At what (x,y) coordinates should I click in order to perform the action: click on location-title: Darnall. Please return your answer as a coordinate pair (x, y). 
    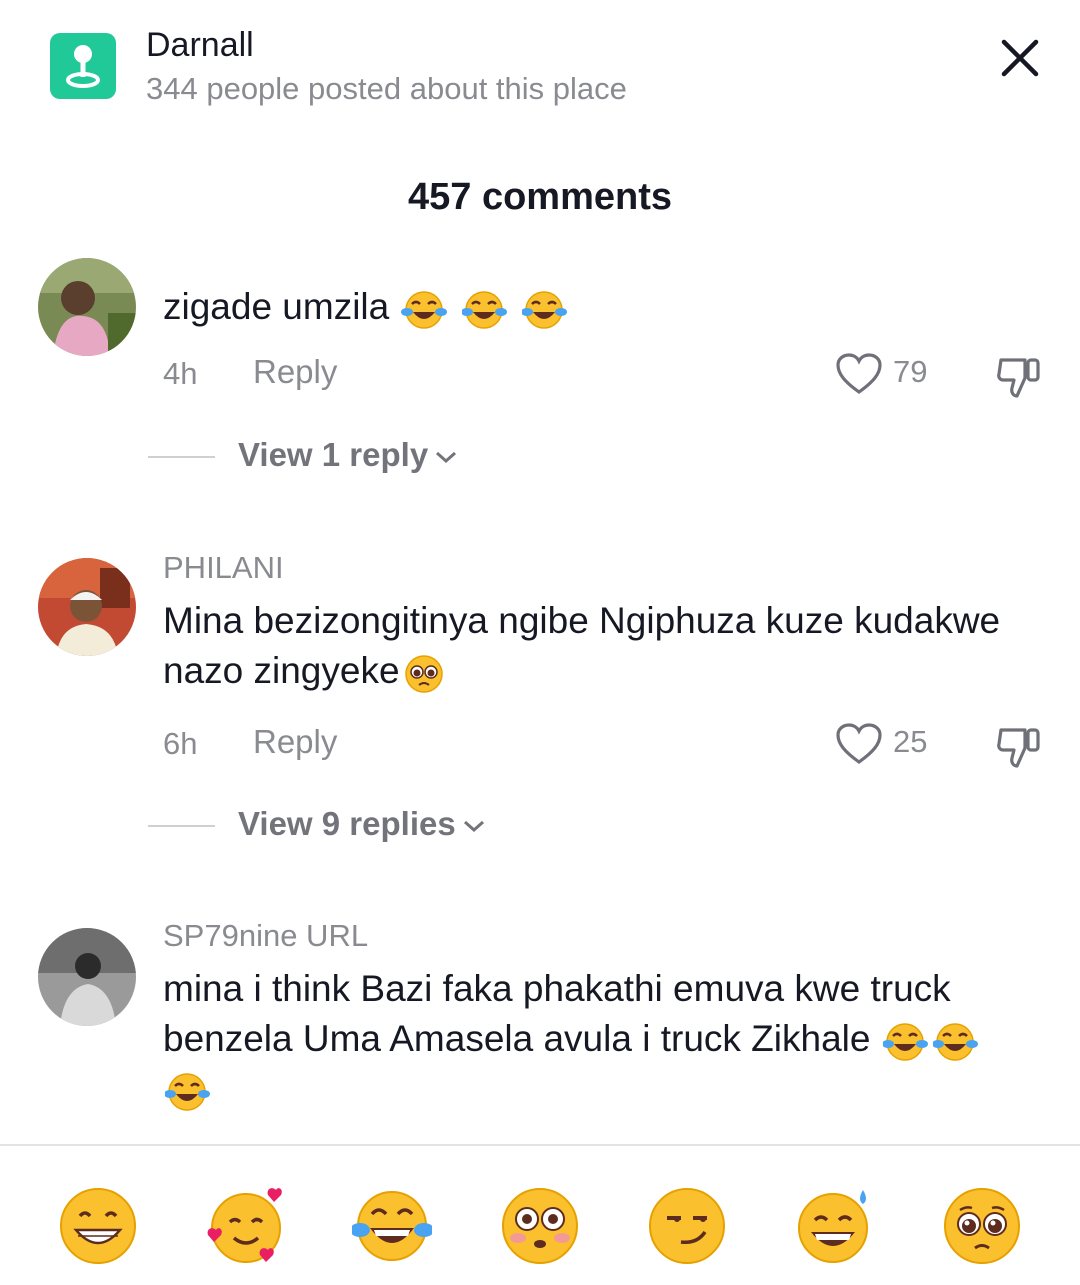
    Looking at the image, I should click on (200, 45).